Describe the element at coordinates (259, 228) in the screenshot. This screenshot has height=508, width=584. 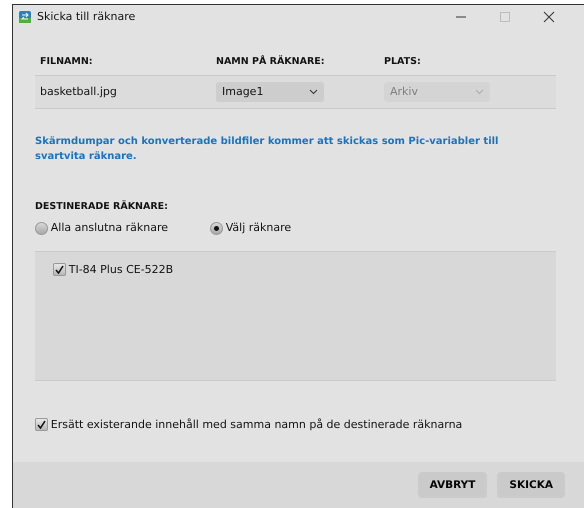
I see `radio-label: Välj räknare` at that location.